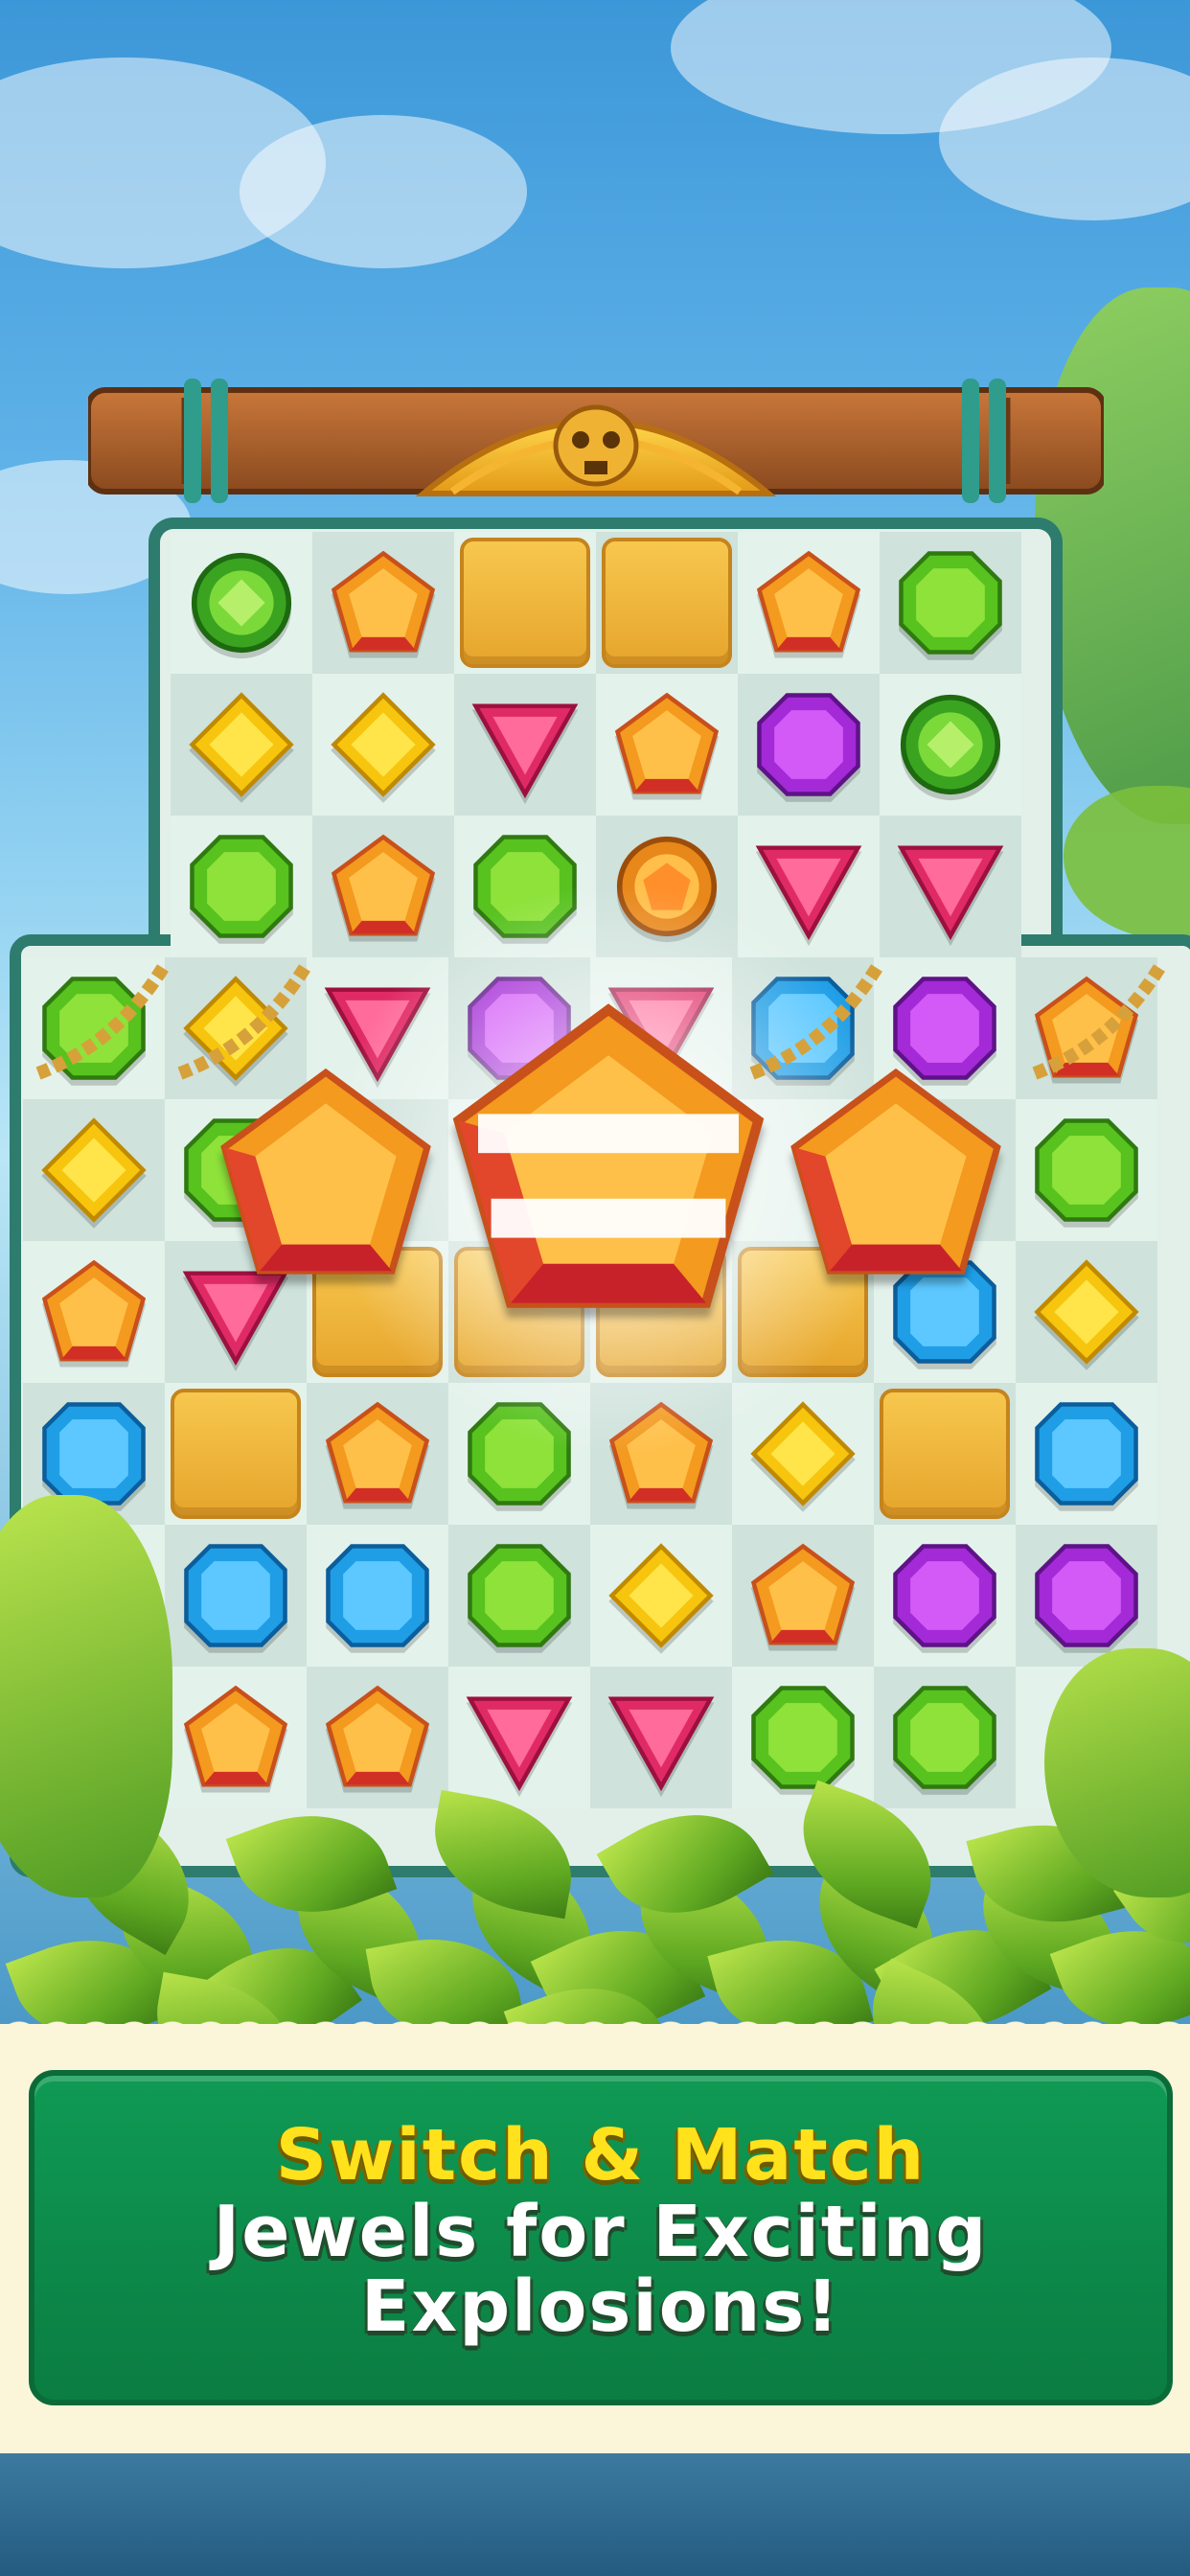 The height and width of the screenshot is (2576, 1190). Describe the element at coordinates (595, 2514) in the screenshot. I see `bottom-background` at that location.